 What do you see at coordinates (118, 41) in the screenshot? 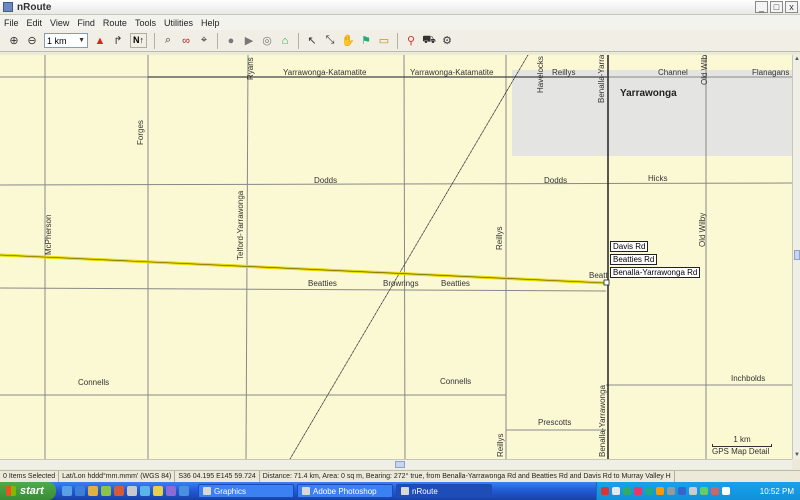
I see `redo-icon: ↱` at bounding box center [118, 41].